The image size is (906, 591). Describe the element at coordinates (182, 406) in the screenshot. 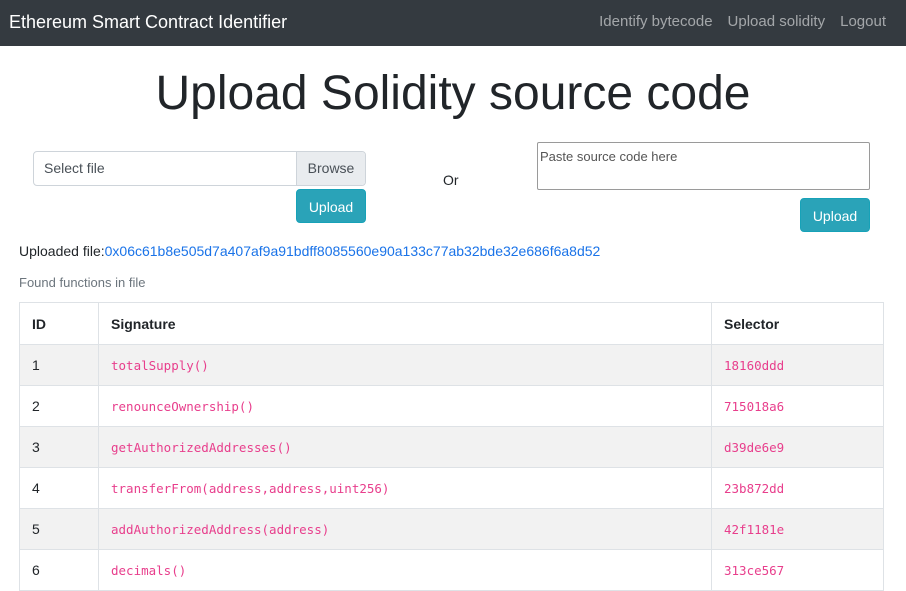

I see `signature-code: renounceOwnership()` at that location.